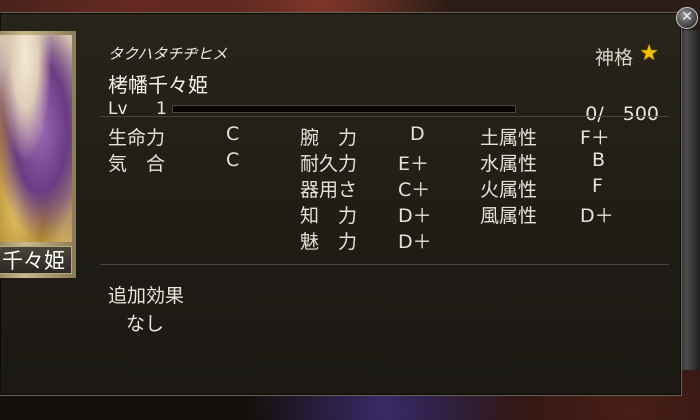 This screenshot has height=420, width=700. What do you see at coordinates (649, 53) in the screenshot?
I see `star-icon: ★` at bounding box center [649, 53].